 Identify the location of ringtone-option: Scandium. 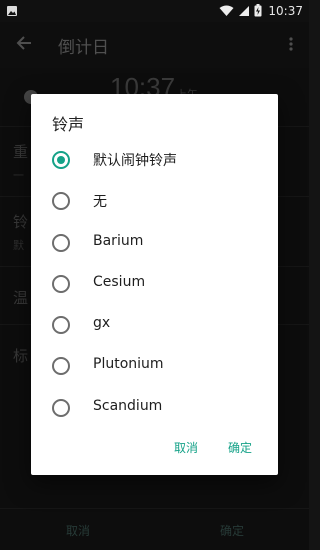
(154, 407).